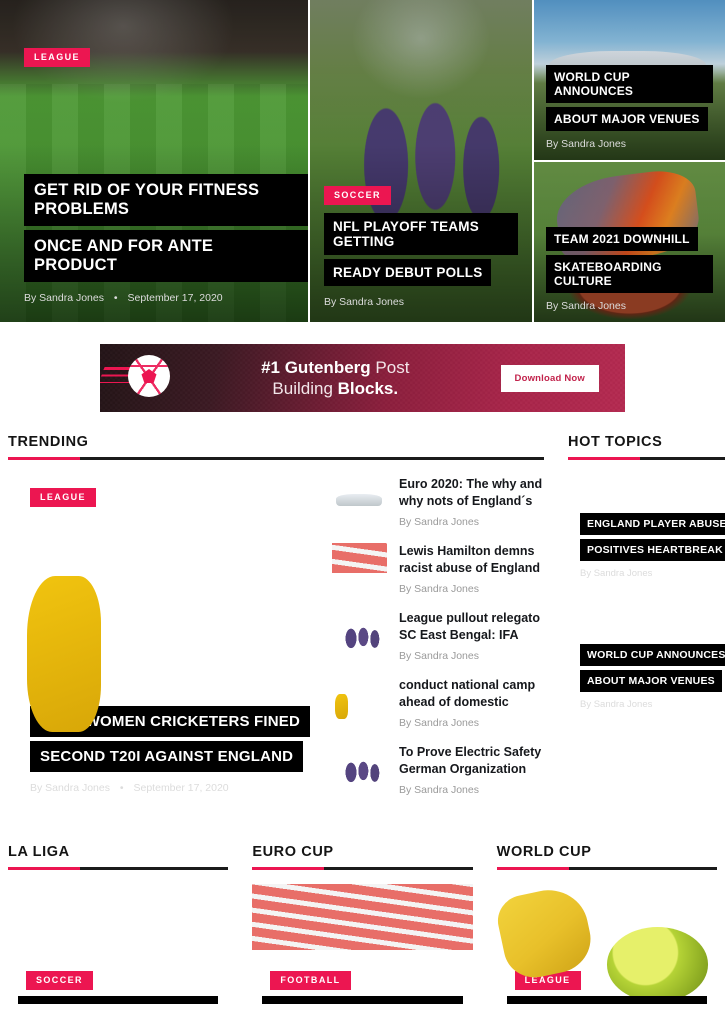 This screenshot has width=725, height=1024. Describe the element at coordinates (362, 944) in the screenshot. I see `euro-cup-card: FOOTBALL` at that location.